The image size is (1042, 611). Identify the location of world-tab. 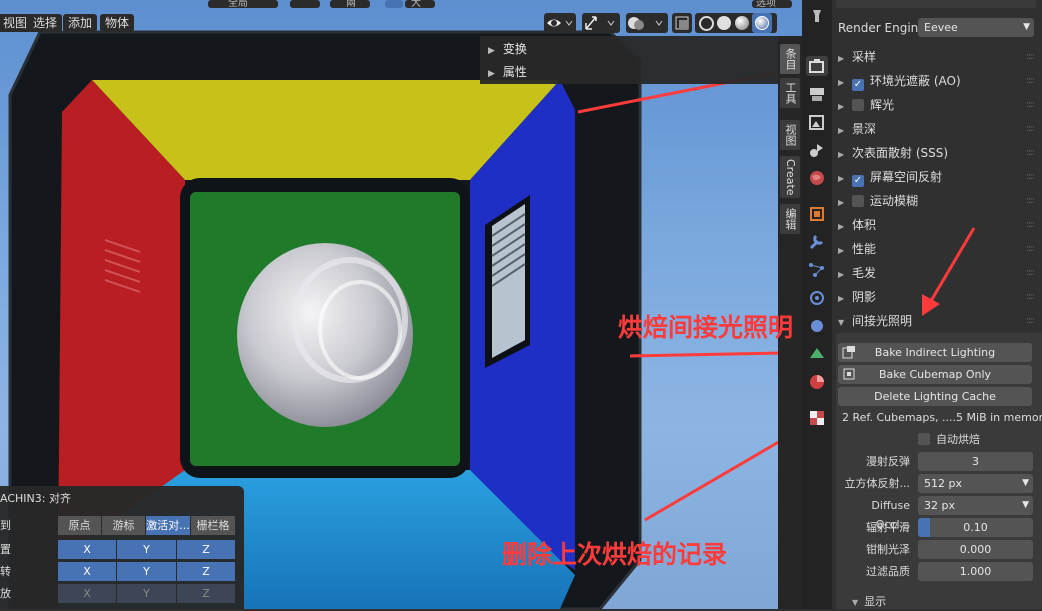
(817, 178).